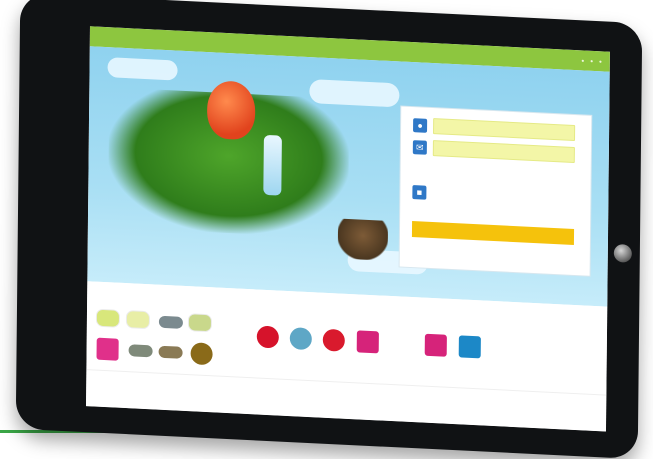 This screenshot has height=459, width=653. What do you see at coordinates (363, 239) in the screenshot?
I see `floating-rock-illustration` at bounding box center [363, 239].